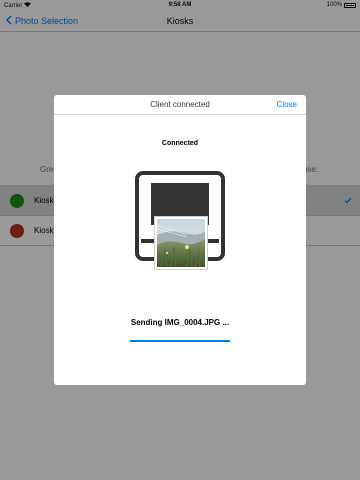  Describe the element at coordinates (180, 143) in the screenshot. I see `connection-status: Connected` at that location.